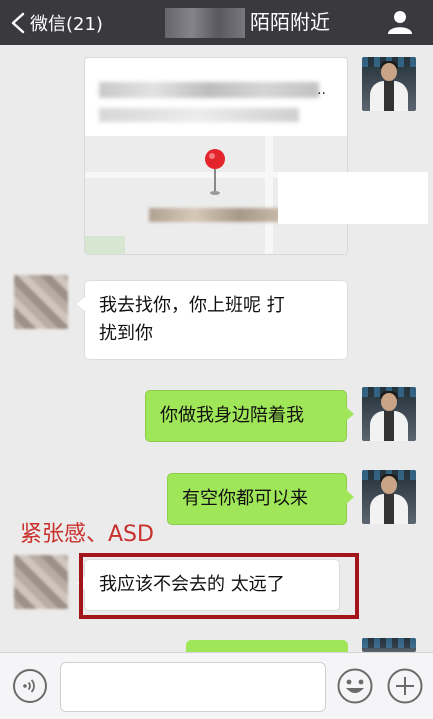 This screenshot has height=719, width=433. Describe the element at coordinates (355, 686) in the screenshot. I see `emoji-icon` at that location.